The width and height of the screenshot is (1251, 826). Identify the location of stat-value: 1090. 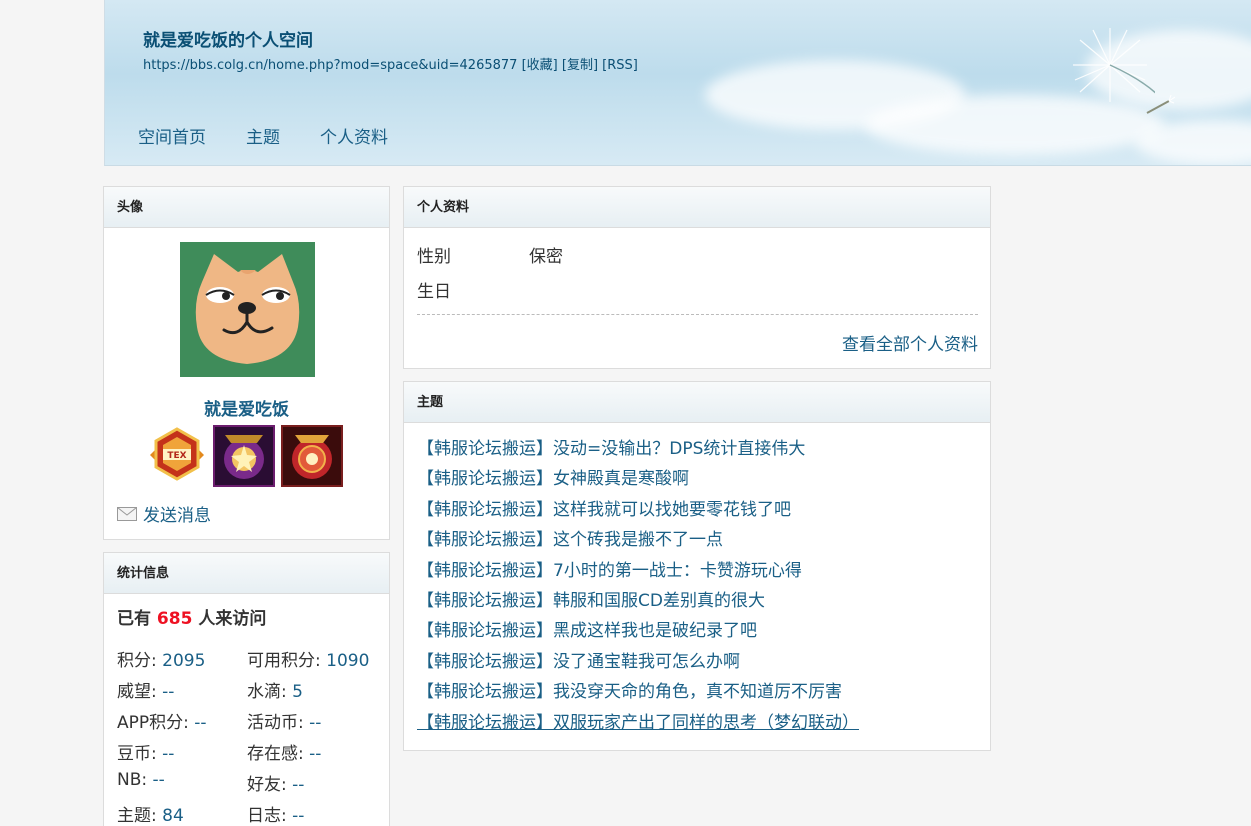
(347, 661).